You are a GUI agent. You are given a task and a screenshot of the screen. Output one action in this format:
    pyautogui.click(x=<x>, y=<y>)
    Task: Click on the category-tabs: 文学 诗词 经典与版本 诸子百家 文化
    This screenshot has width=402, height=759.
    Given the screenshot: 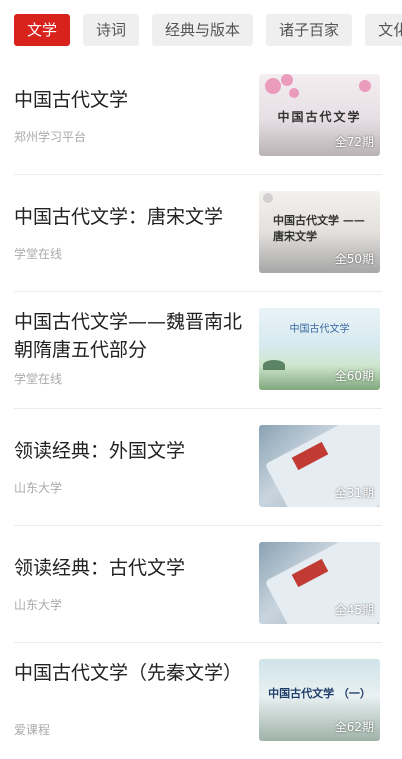 What is the action you would take?
    pyautogui.click(x=208, y=30)
    